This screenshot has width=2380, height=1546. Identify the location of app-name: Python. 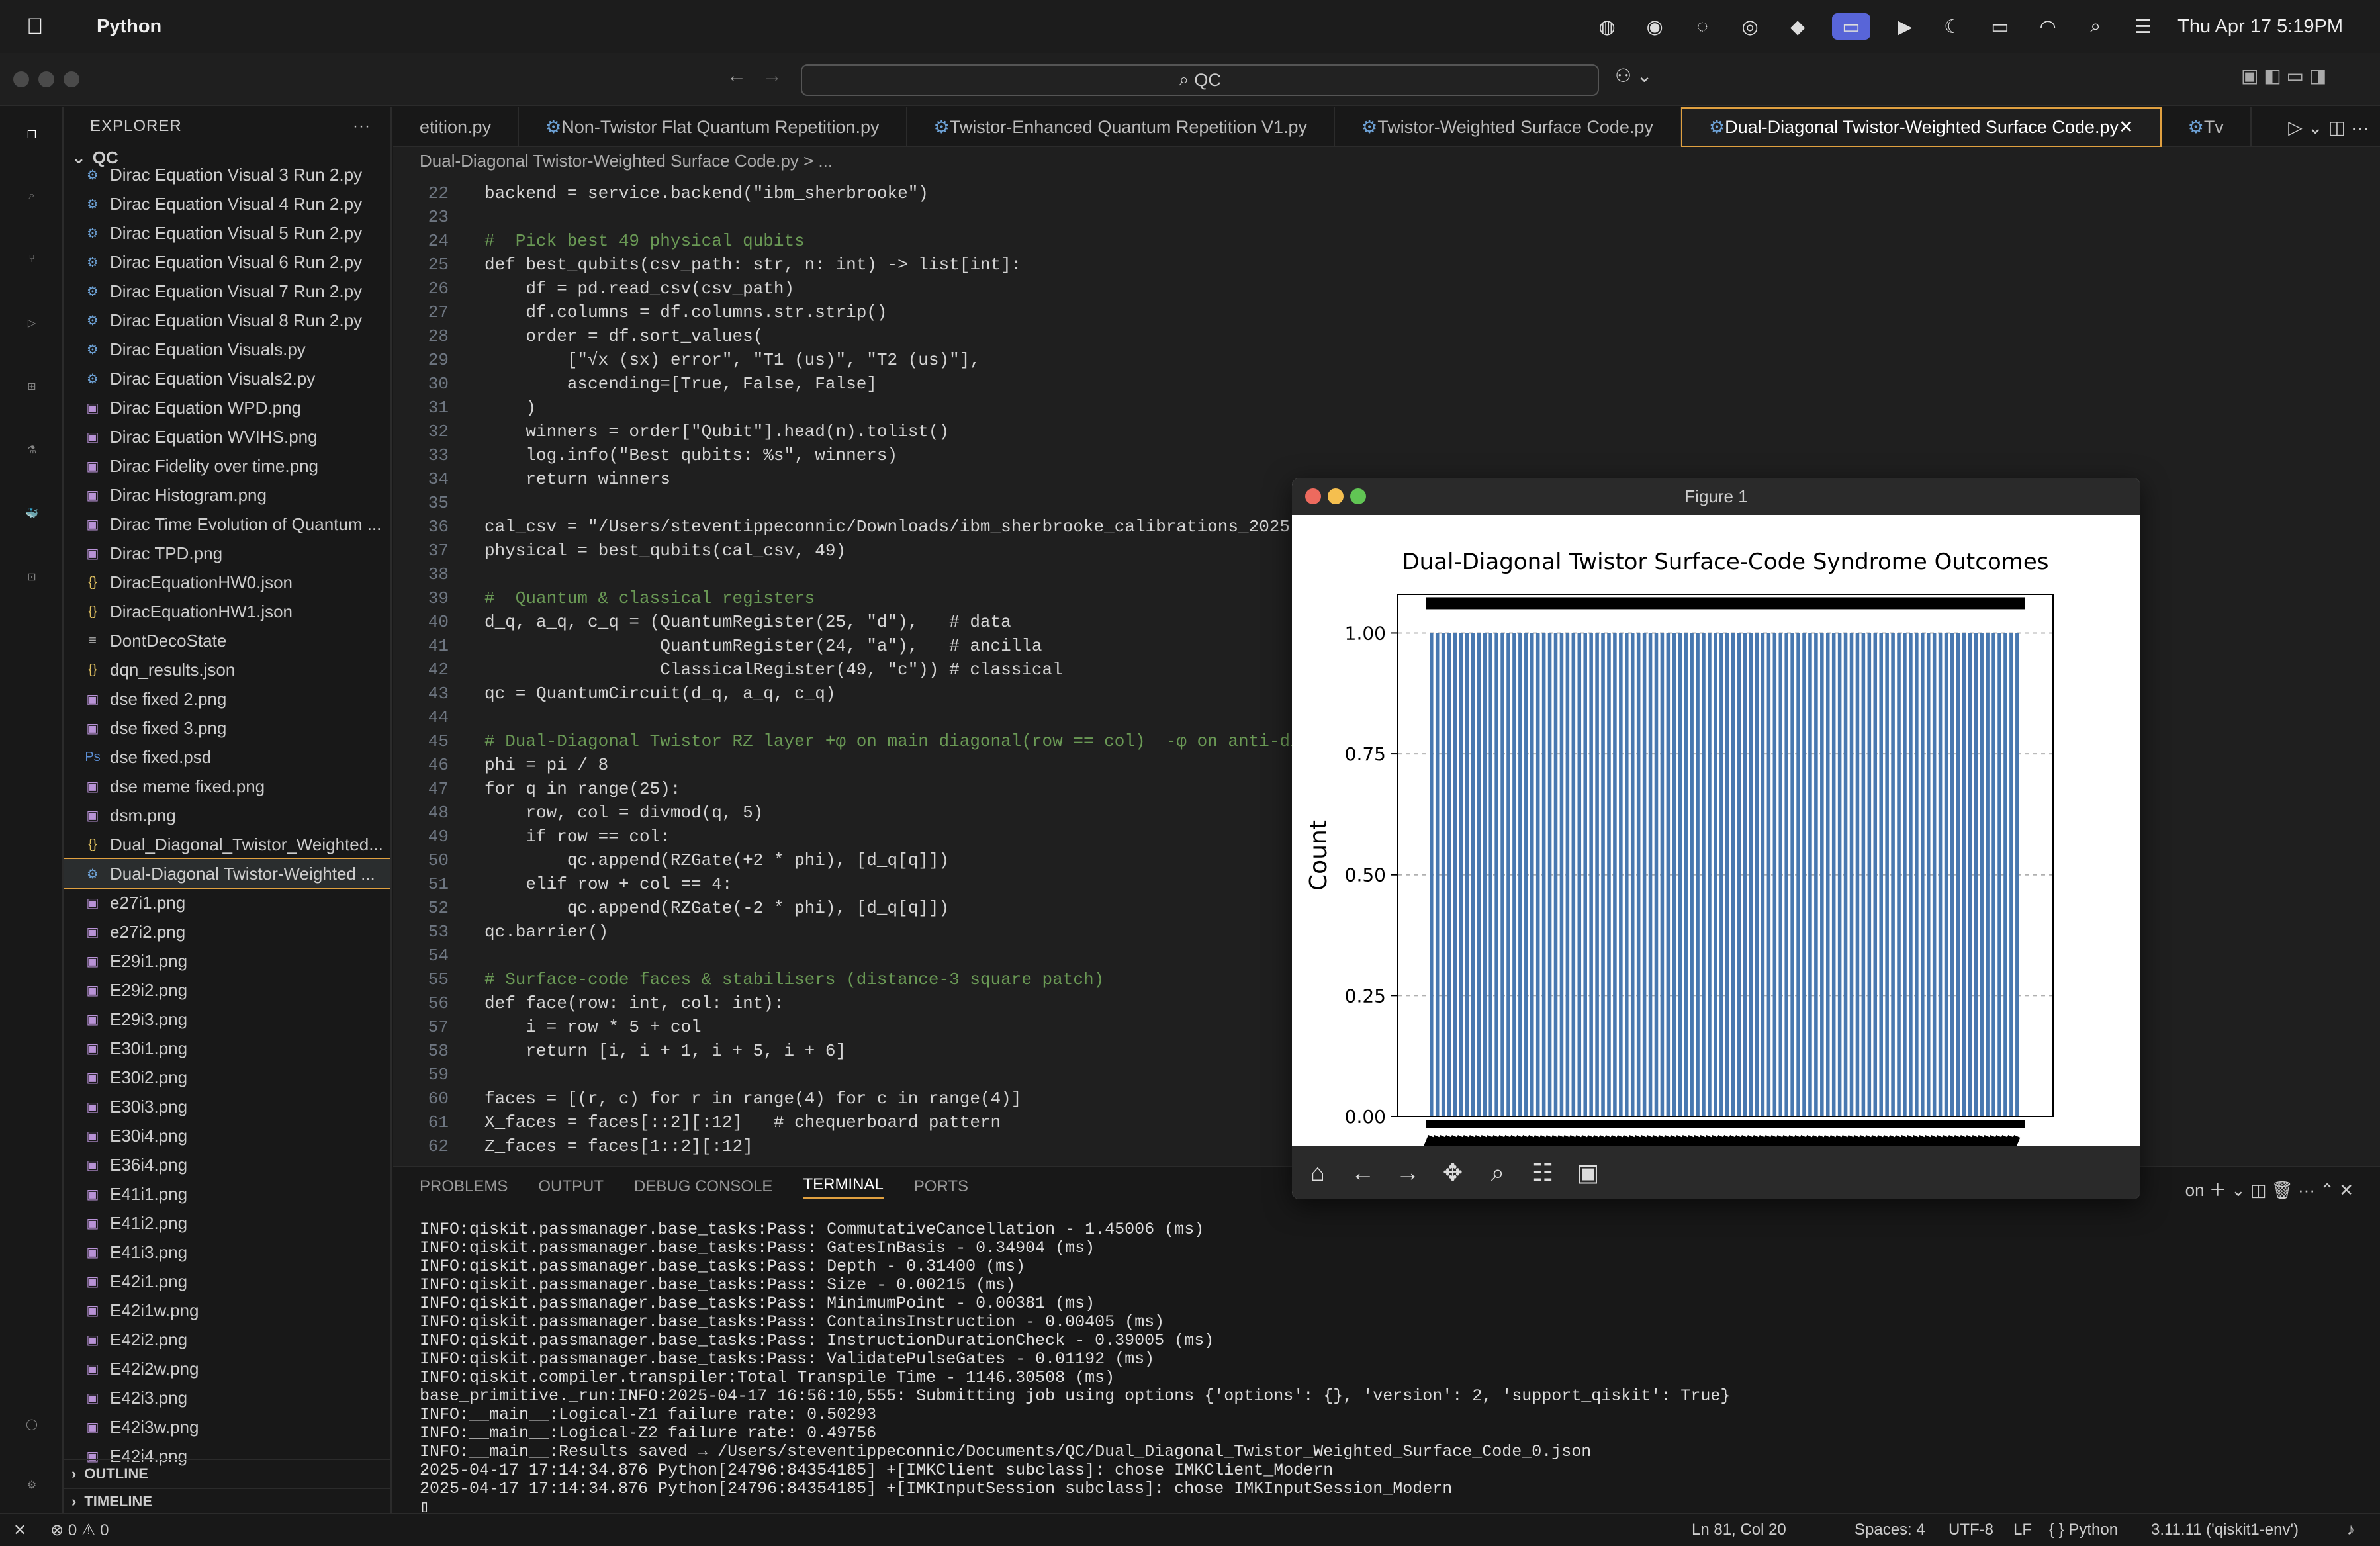
(129, 27).